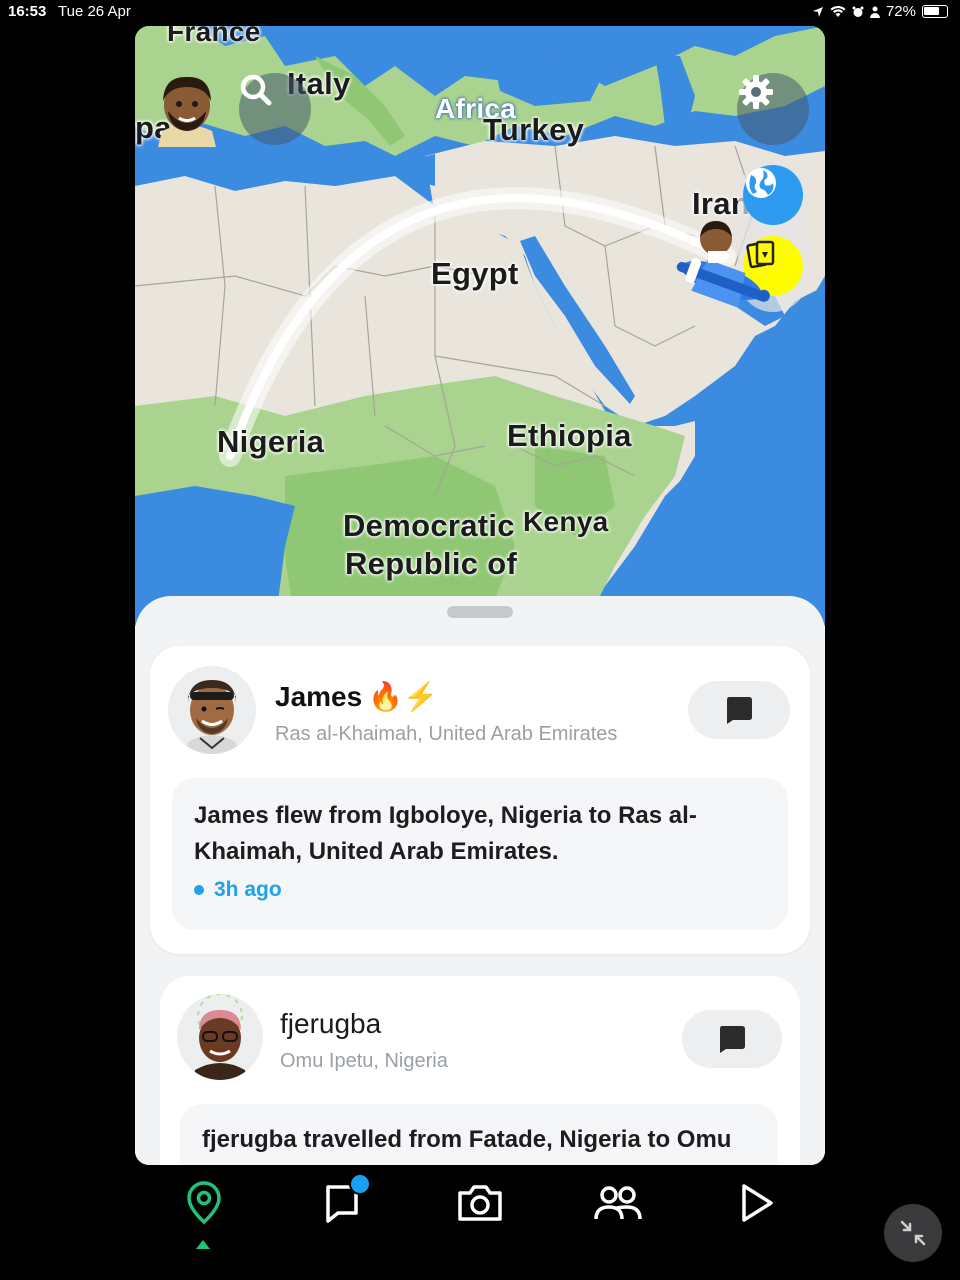 The image size is (960, 1280). Describe the element at coordinates (838, 11) in the screenshot. I see `wifi-icon` at that location.